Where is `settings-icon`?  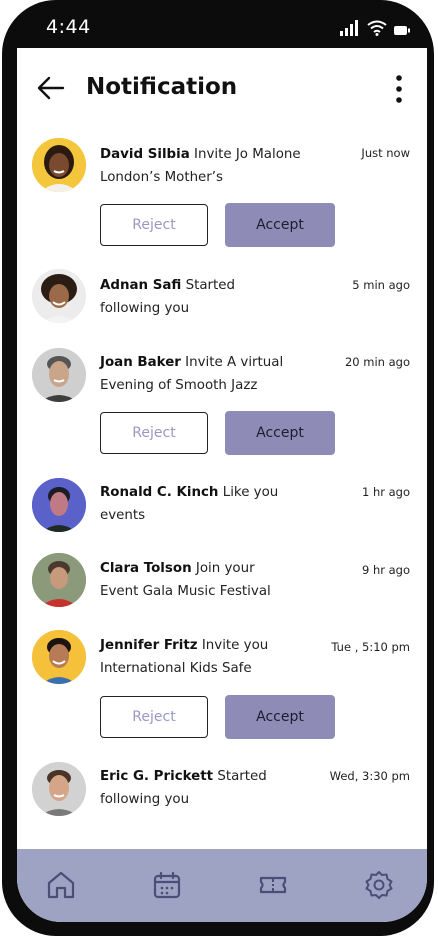 settings-icon is located at coordinates (379, 885).